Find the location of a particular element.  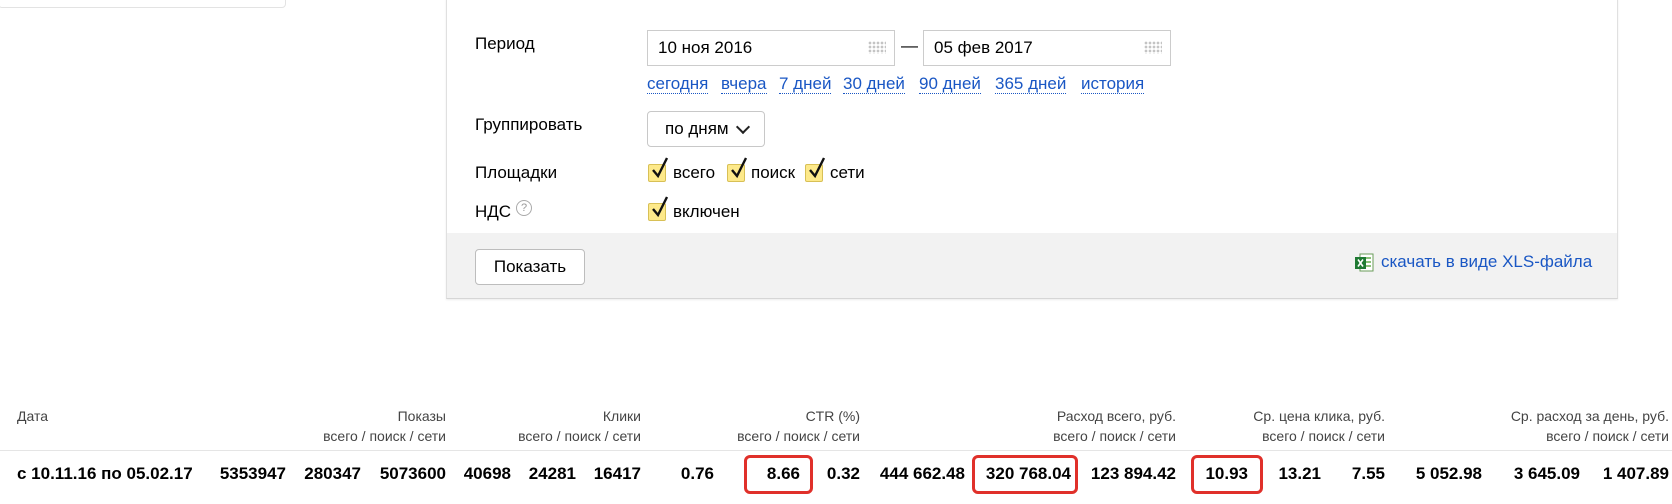

cell-shows-networks: 5073600 is located at coordinates (412, 473).